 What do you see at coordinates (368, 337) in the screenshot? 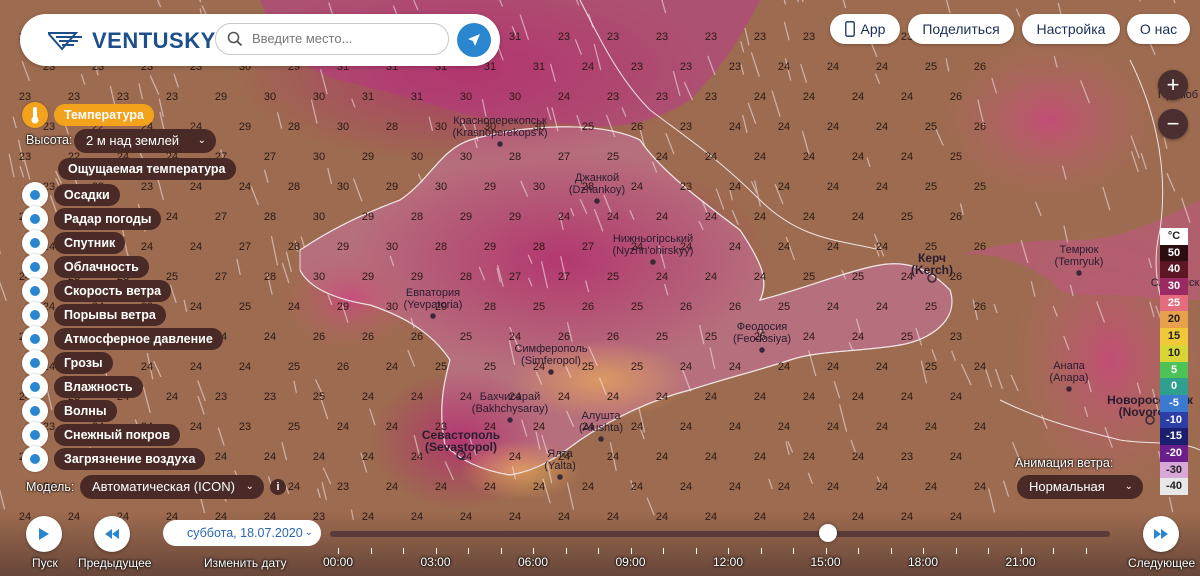
I see `temperature-value: 26` at bounding box center [368, 337].